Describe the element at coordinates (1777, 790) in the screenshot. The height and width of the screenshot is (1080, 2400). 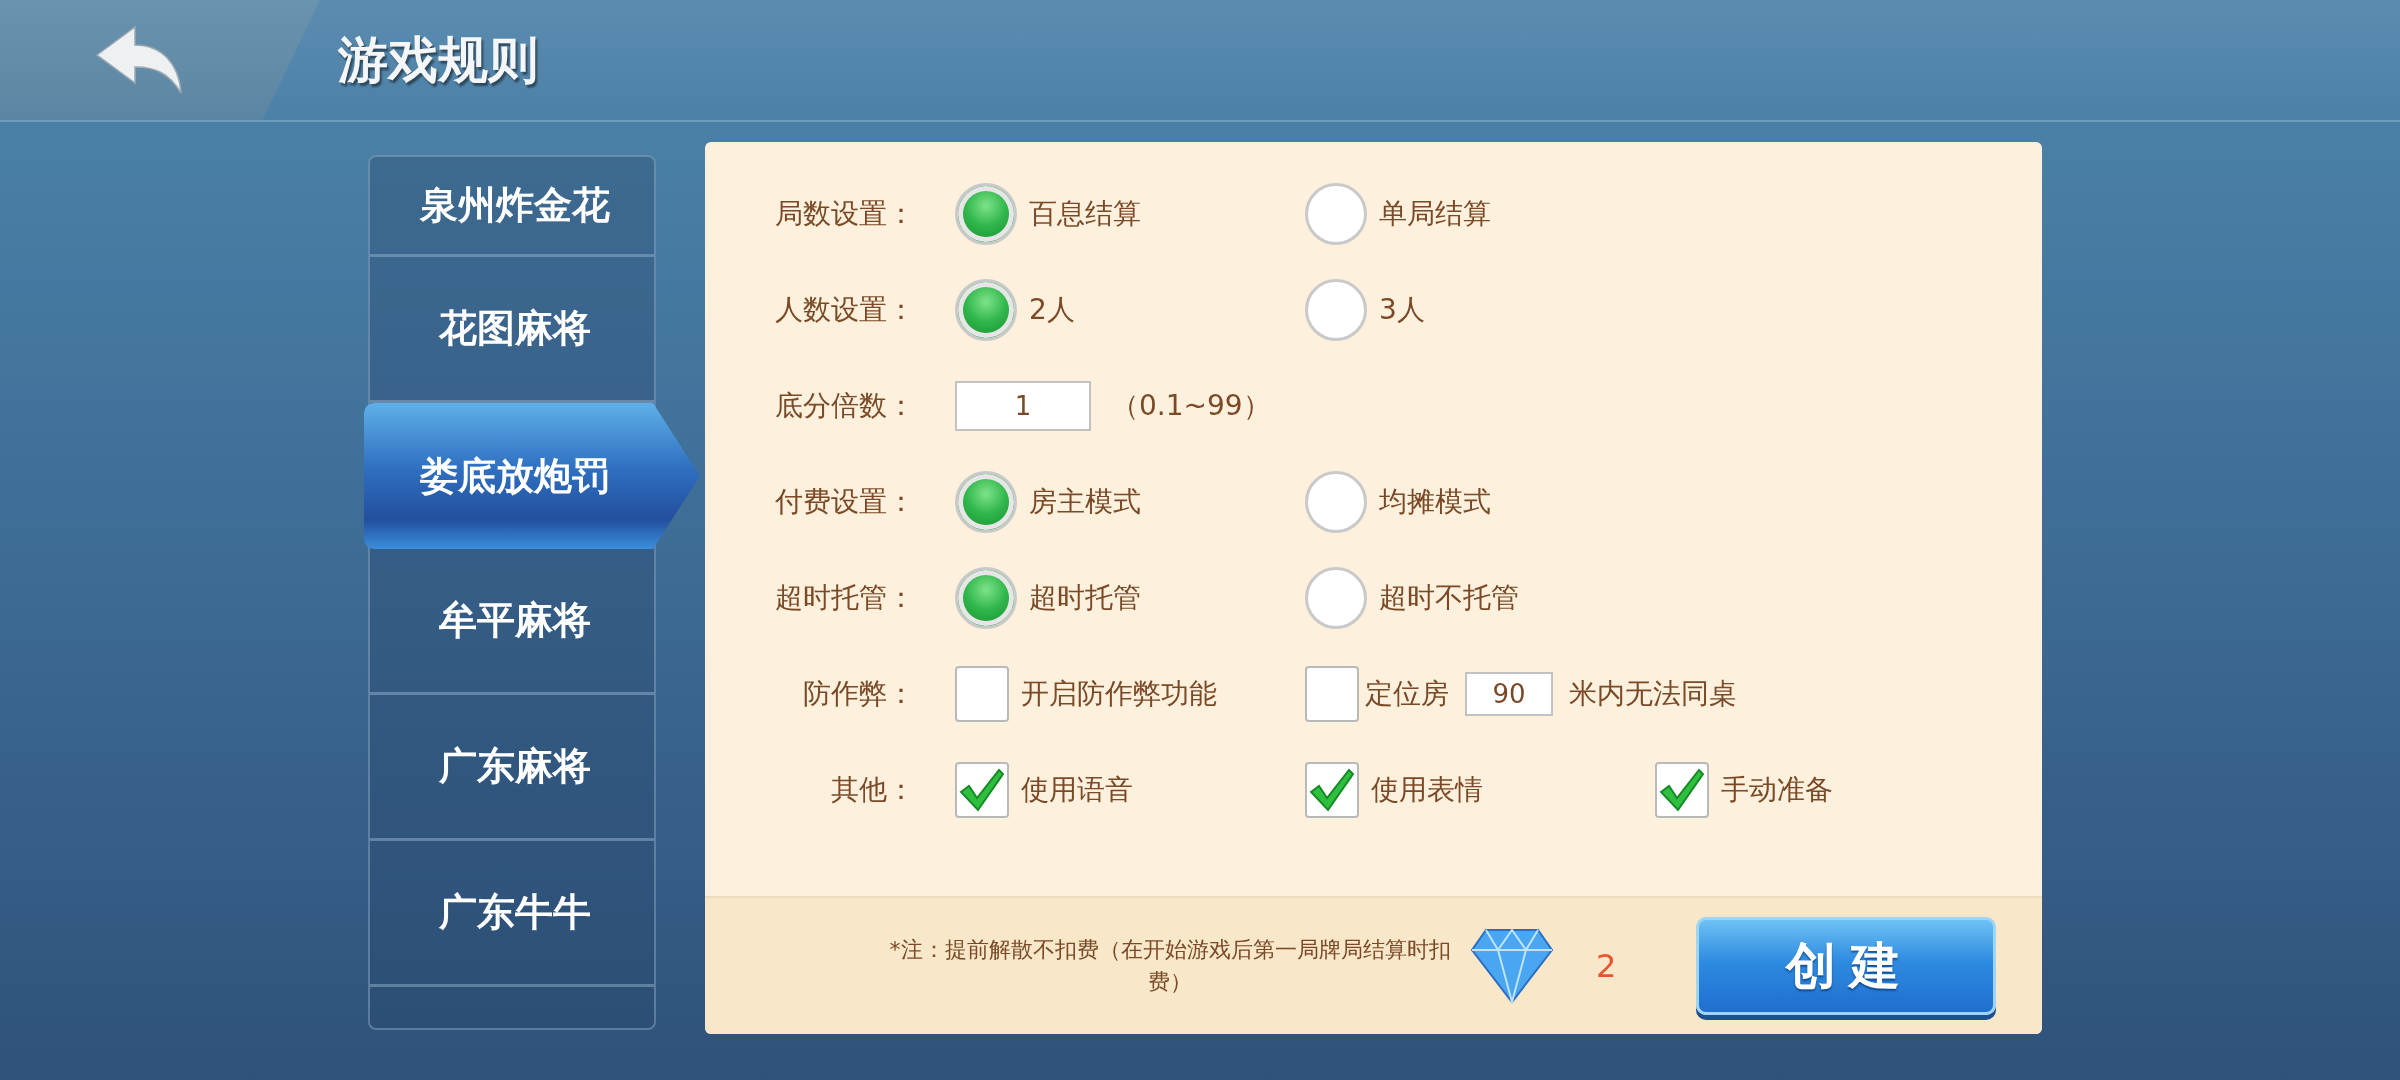
I see `option-label: 手动准备` at that location.